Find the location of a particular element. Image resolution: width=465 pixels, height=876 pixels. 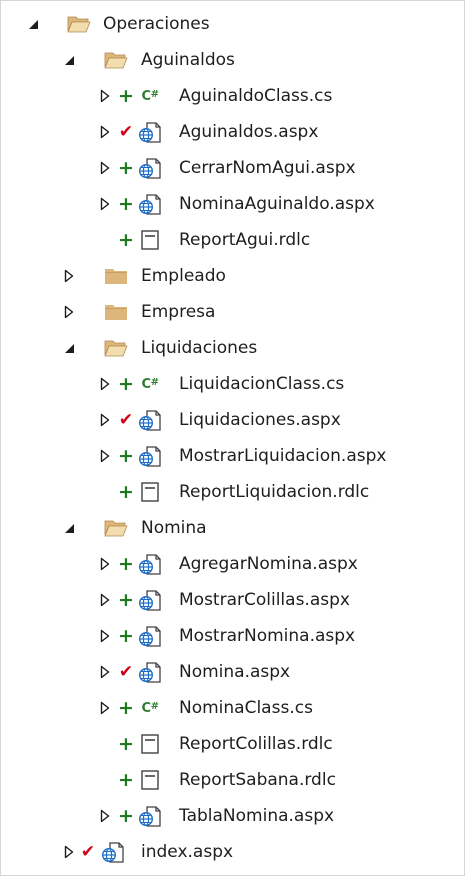

tree-row: Operaciones is located at coordinates (232, 24).